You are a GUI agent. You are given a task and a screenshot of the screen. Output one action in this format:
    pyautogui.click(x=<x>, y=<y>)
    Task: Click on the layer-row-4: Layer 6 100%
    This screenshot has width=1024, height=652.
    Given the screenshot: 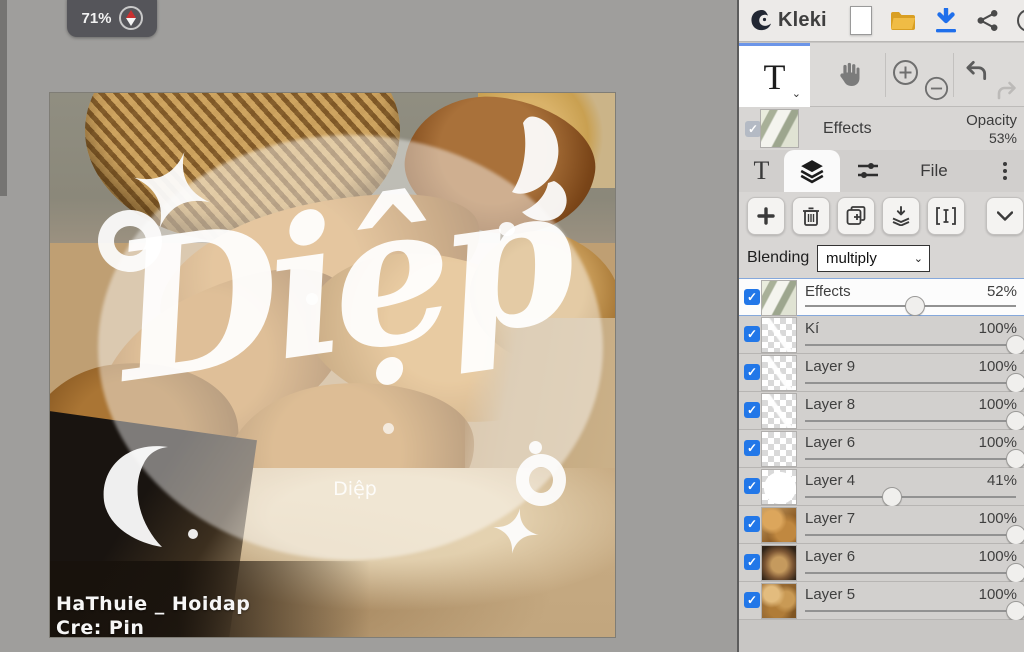 What is the action you would take?
    pyautogui.click(x=881, y=449)
    